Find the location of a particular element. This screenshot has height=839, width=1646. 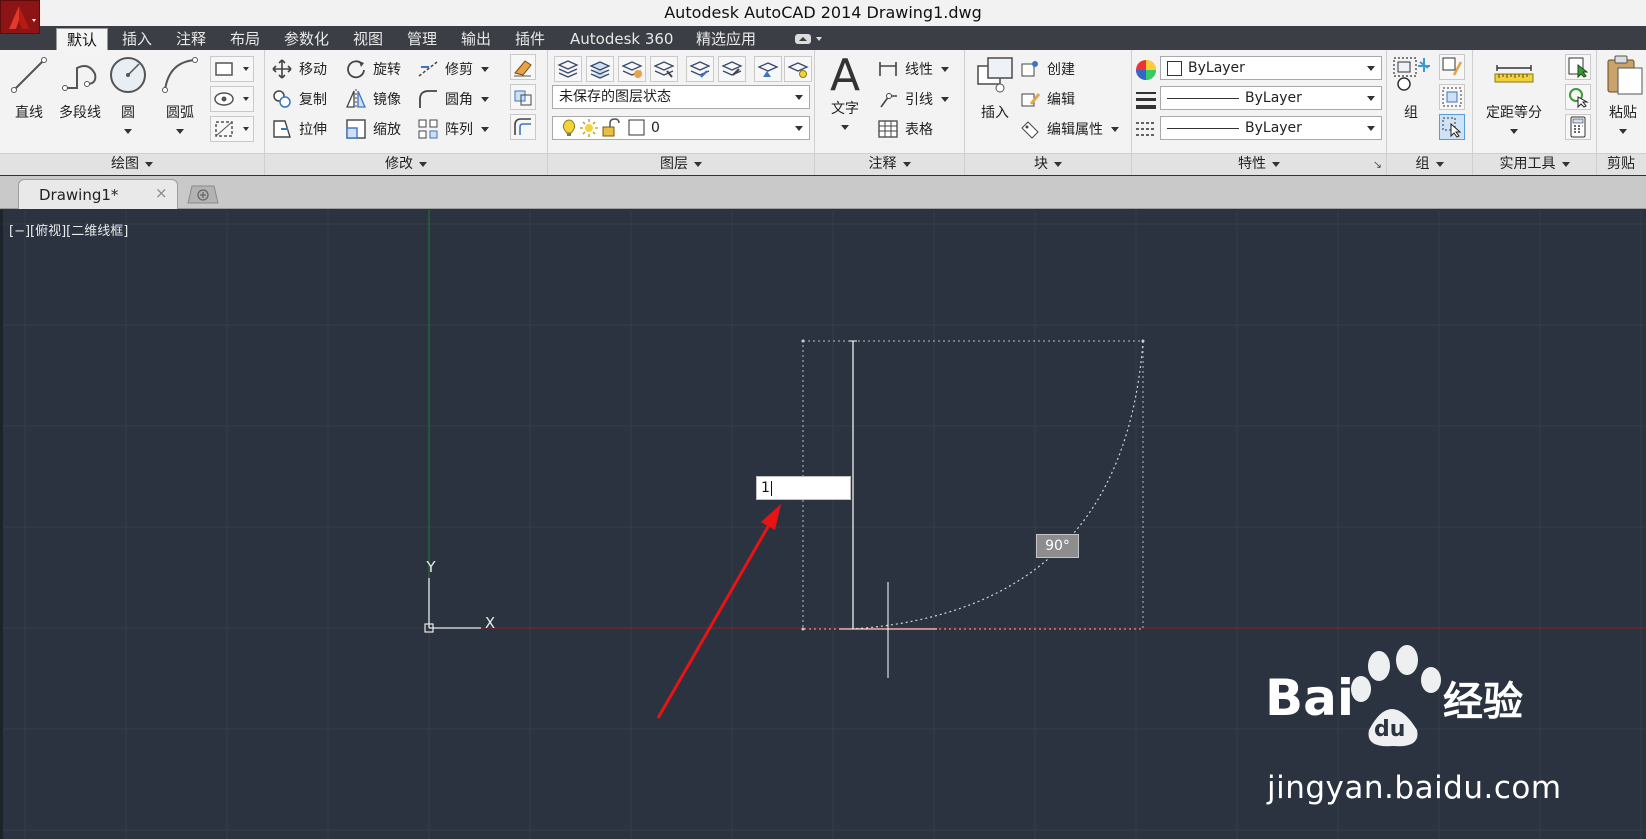

ribbon-minimize-icon is located at coordinates (809, 39).